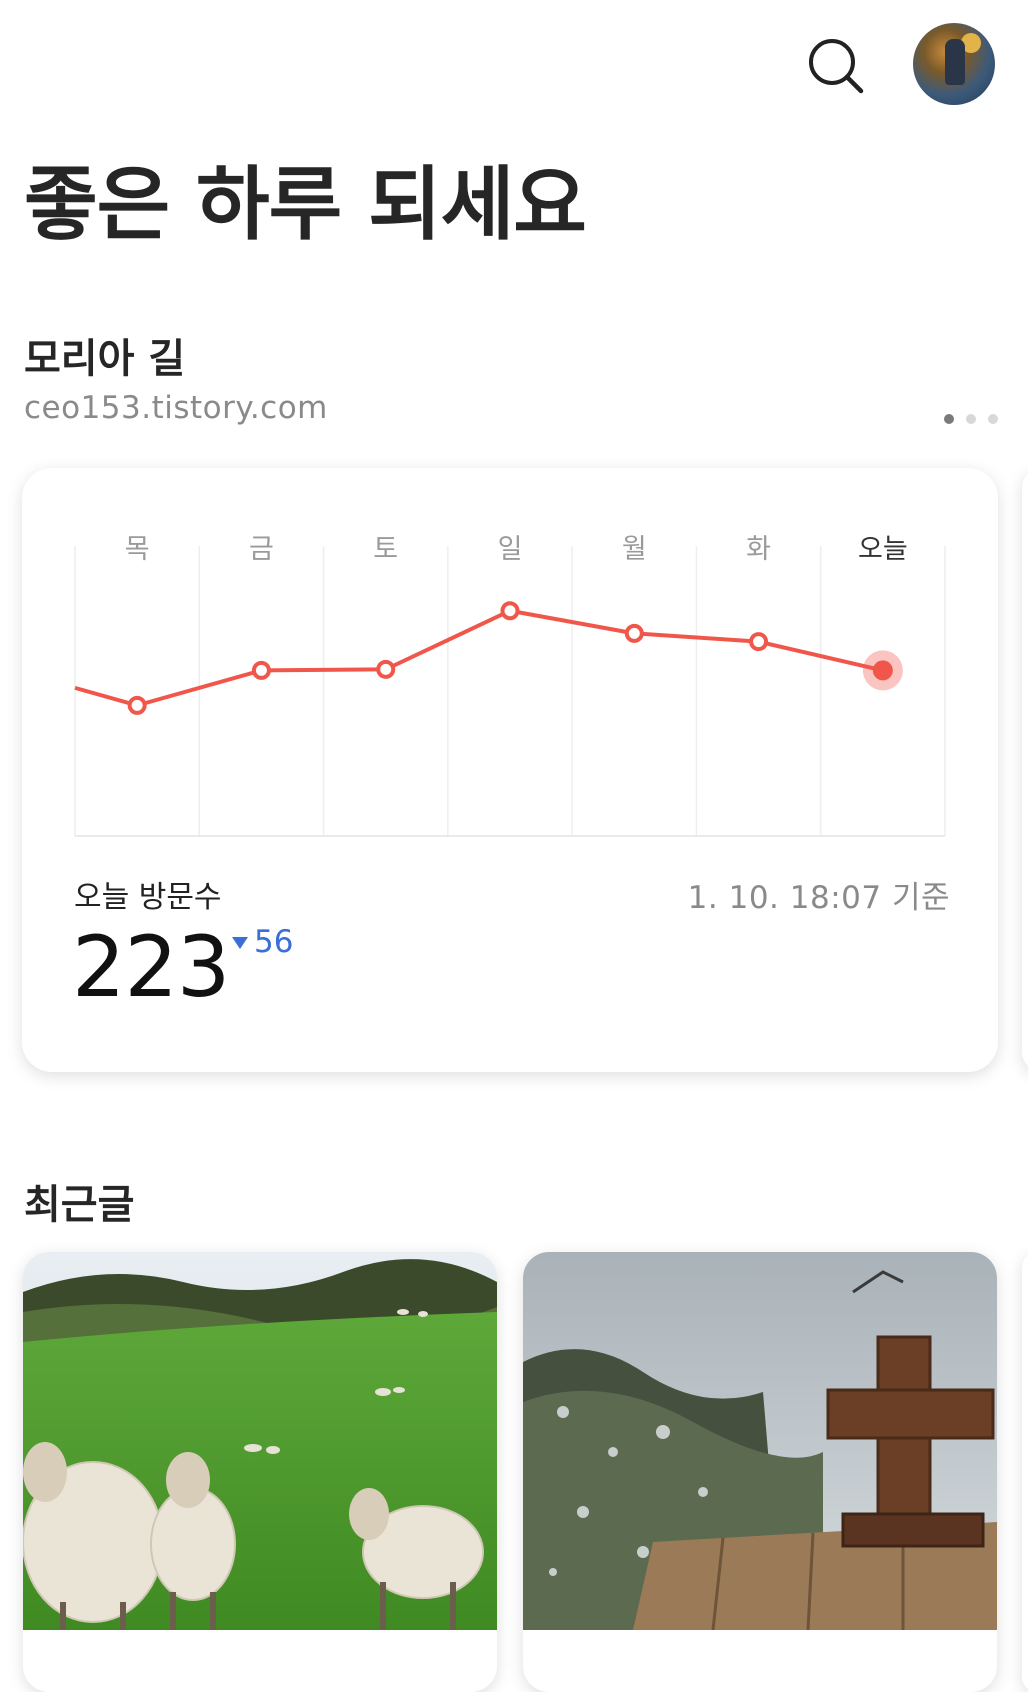 The image size is (1028, 1692). What do you see at coordinates (836, 66) in the screenshot?
I see `search-icon` at bounding box center [836, 66].